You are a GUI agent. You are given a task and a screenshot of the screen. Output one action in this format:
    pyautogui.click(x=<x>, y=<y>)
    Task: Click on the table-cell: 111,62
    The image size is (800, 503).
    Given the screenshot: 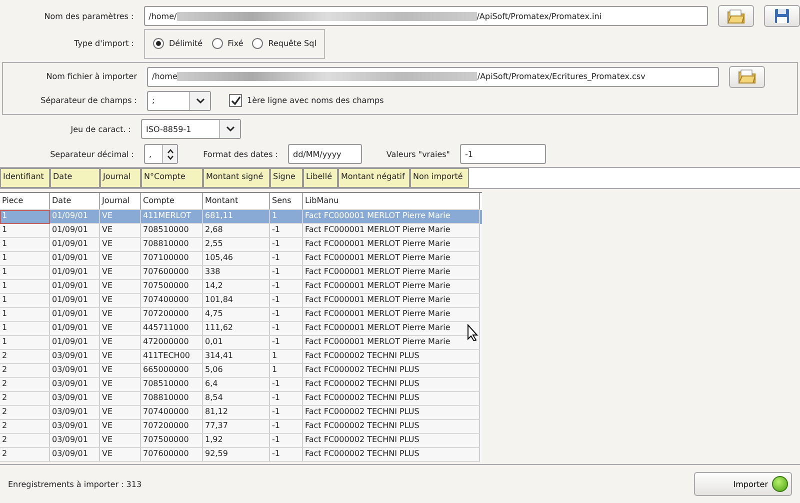 What is the action you would take?
    pyautogui.click(x=236, y=329)
    